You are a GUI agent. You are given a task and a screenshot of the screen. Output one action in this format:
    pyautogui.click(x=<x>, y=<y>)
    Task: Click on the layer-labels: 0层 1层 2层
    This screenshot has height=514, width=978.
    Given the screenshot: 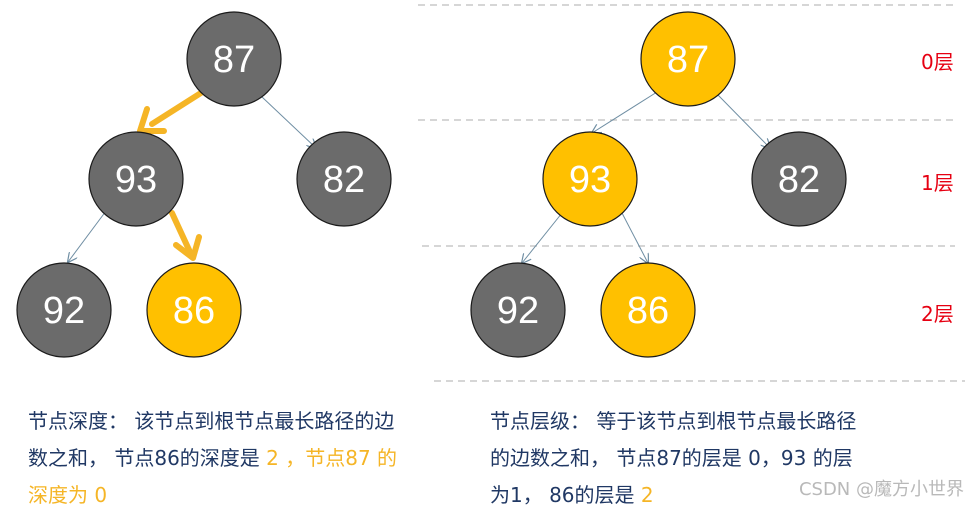 What is the action you would take?
    pyautogui.click(x=937, y=188)
    